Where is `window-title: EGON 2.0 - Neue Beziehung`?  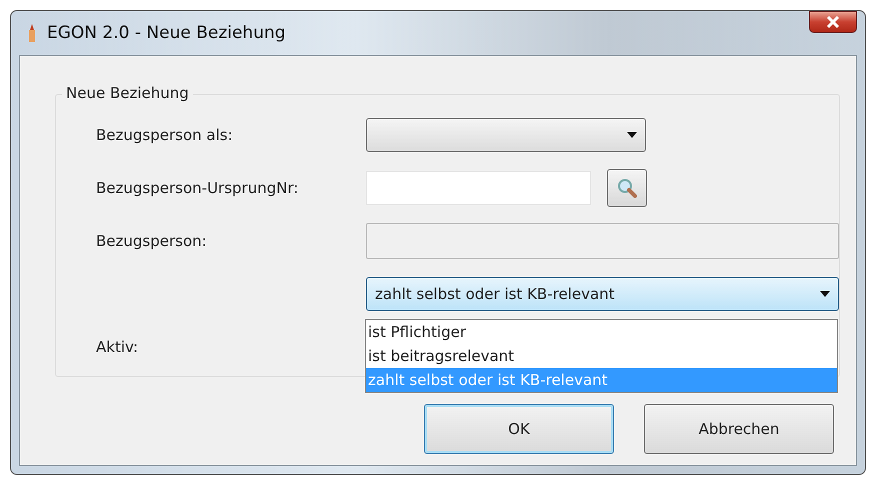 window-title: EGON 2.0 - Neue Beziehung is located at coordinates (167, 33).